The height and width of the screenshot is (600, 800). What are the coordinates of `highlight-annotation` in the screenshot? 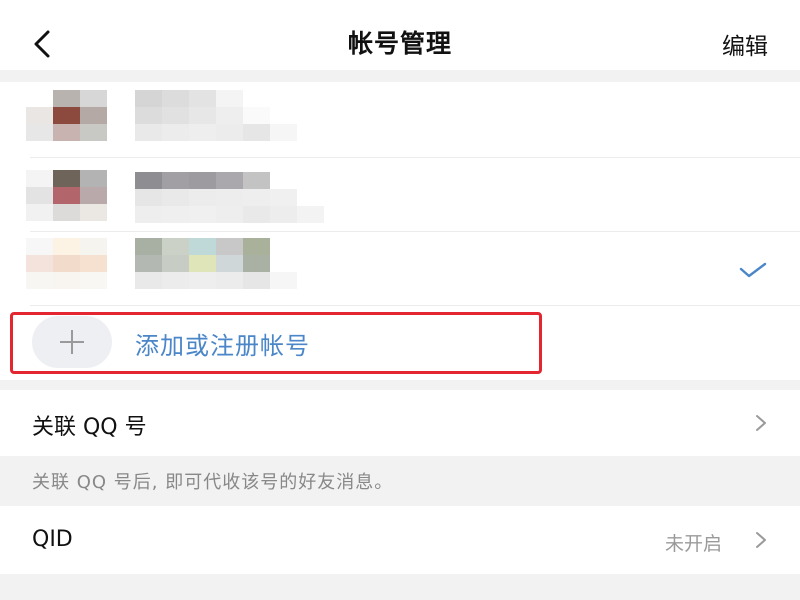 It's located at (276, 343).